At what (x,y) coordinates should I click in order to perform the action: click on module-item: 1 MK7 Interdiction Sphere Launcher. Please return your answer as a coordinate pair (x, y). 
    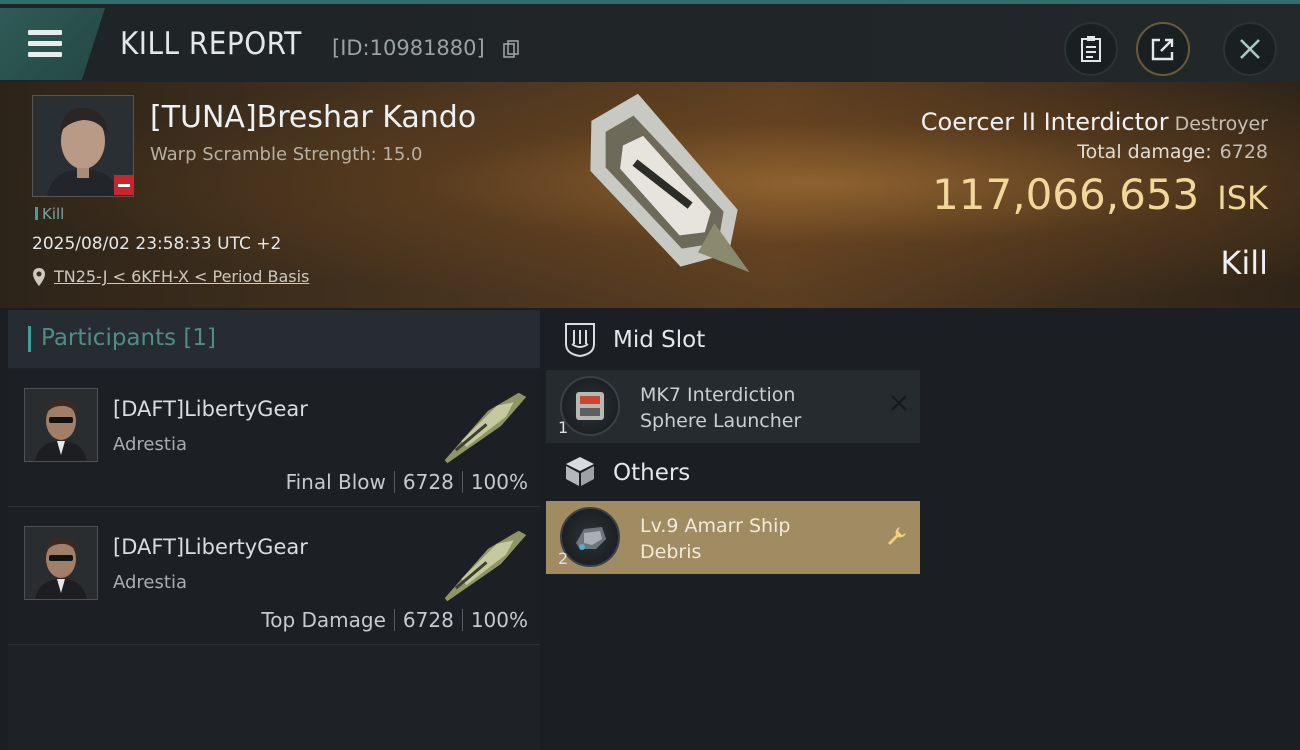
    Looking at the image, I should click on (733, 406).